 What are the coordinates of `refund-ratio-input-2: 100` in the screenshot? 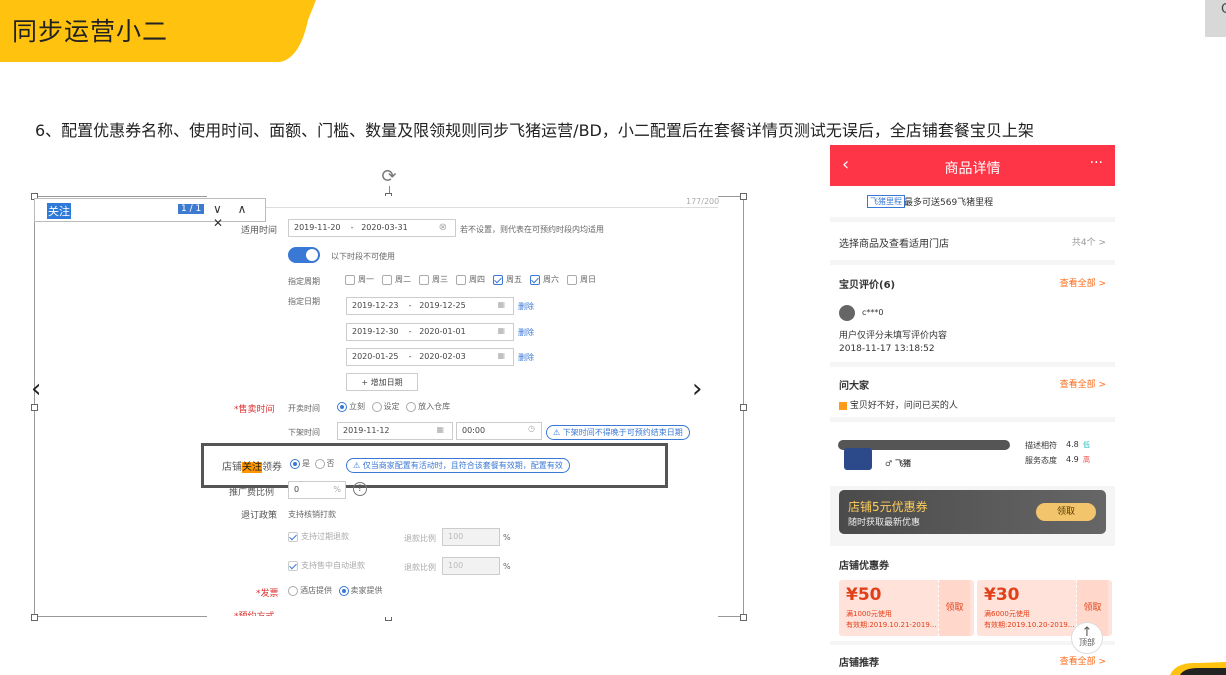 It's located at (471, 566).